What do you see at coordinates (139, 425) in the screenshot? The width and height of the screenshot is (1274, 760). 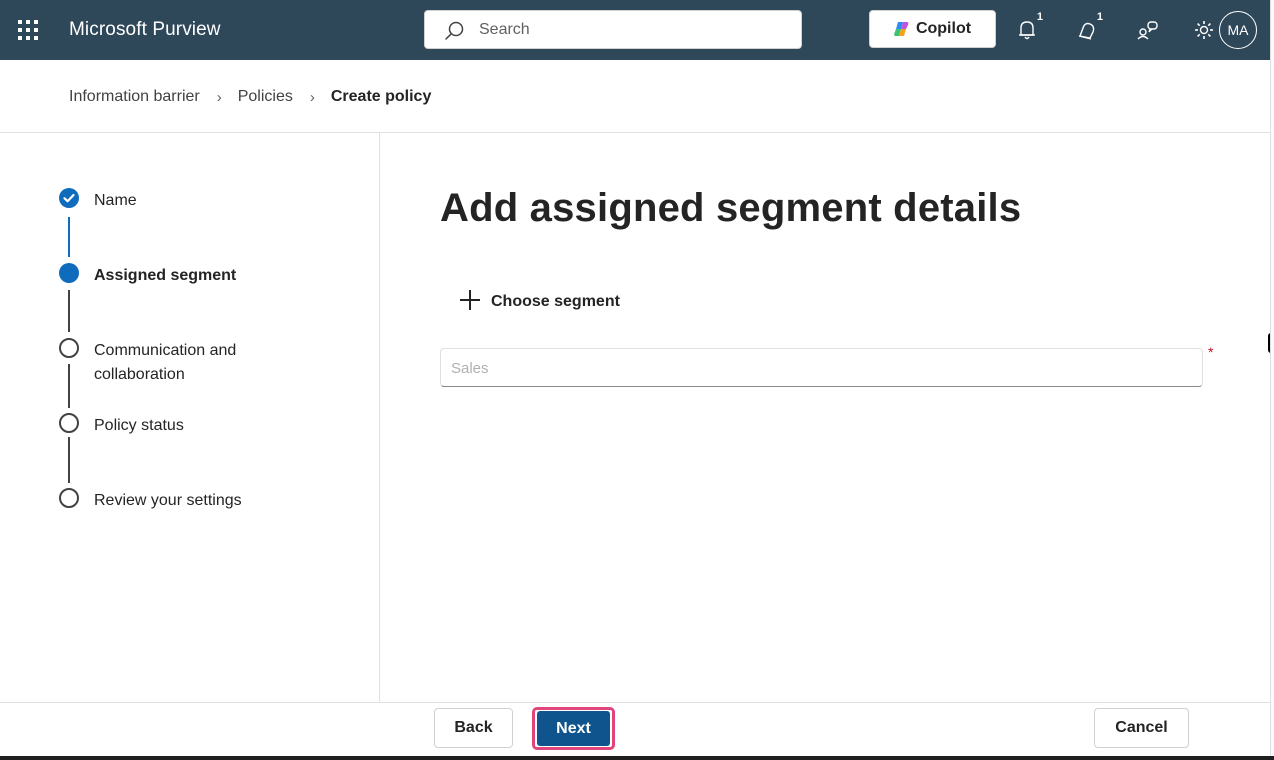 I see `step-label: Policy status` at bounding box center [139, 425].